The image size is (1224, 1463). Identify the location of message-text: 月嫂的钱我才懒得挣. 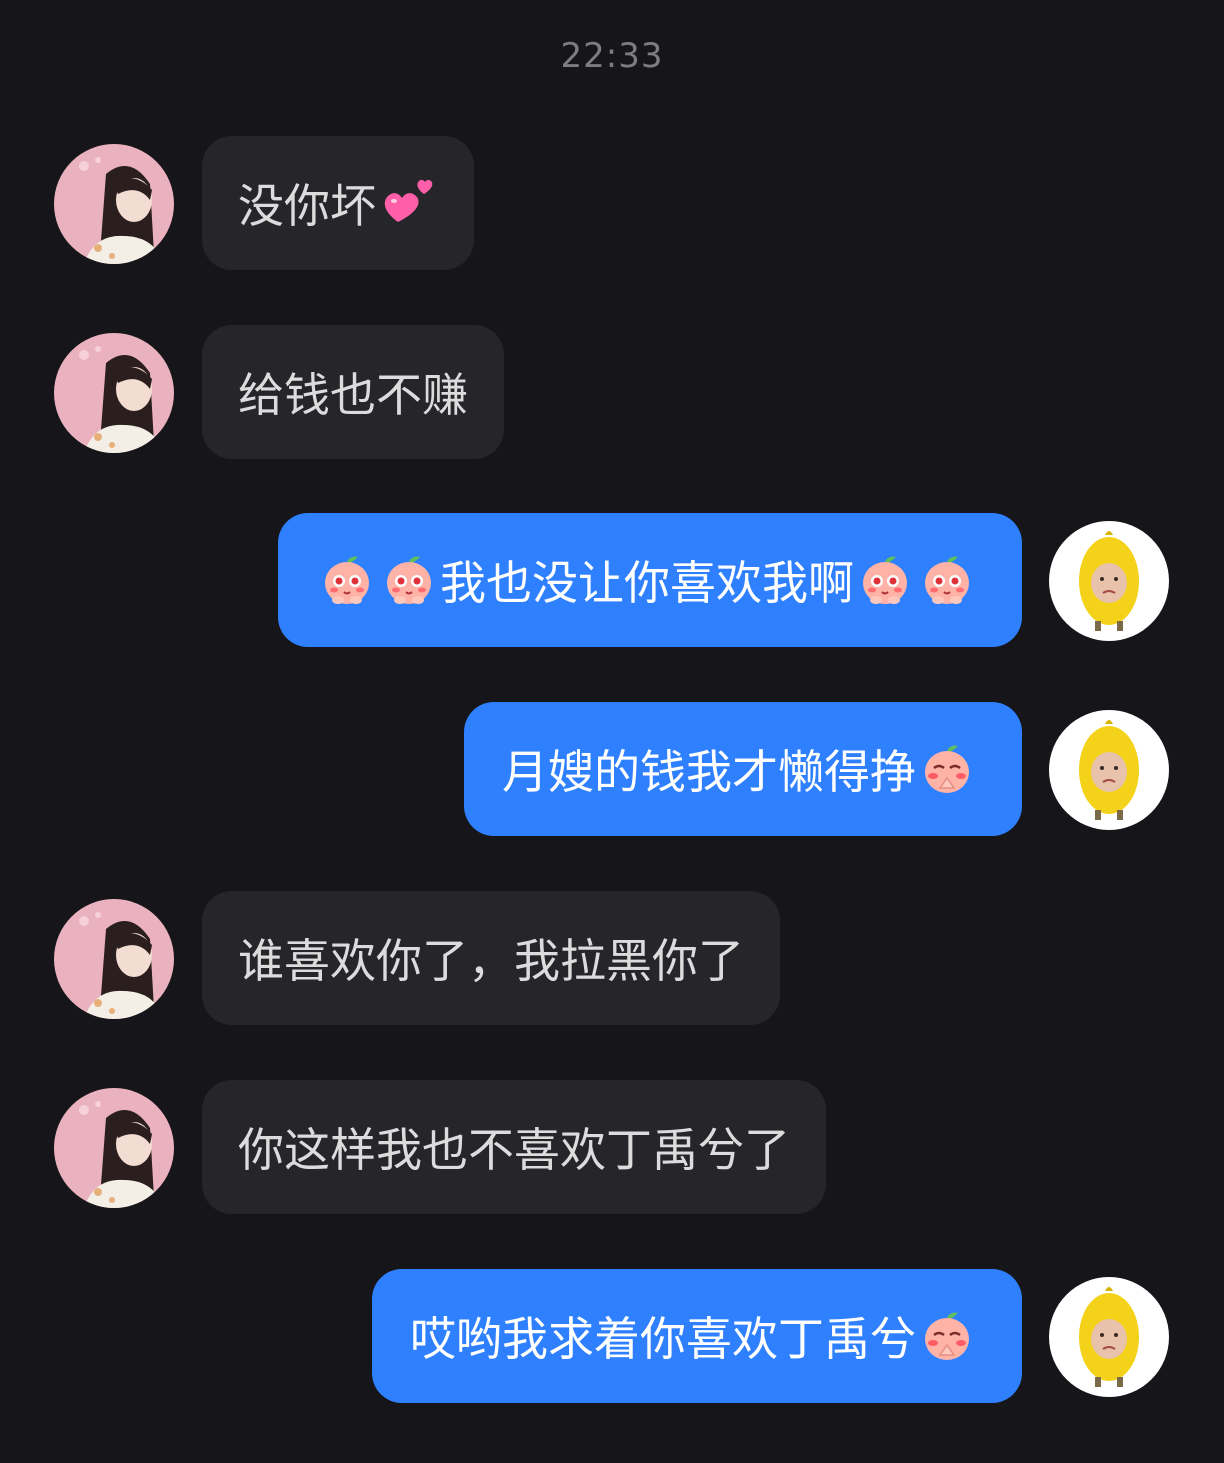
(709, 772).